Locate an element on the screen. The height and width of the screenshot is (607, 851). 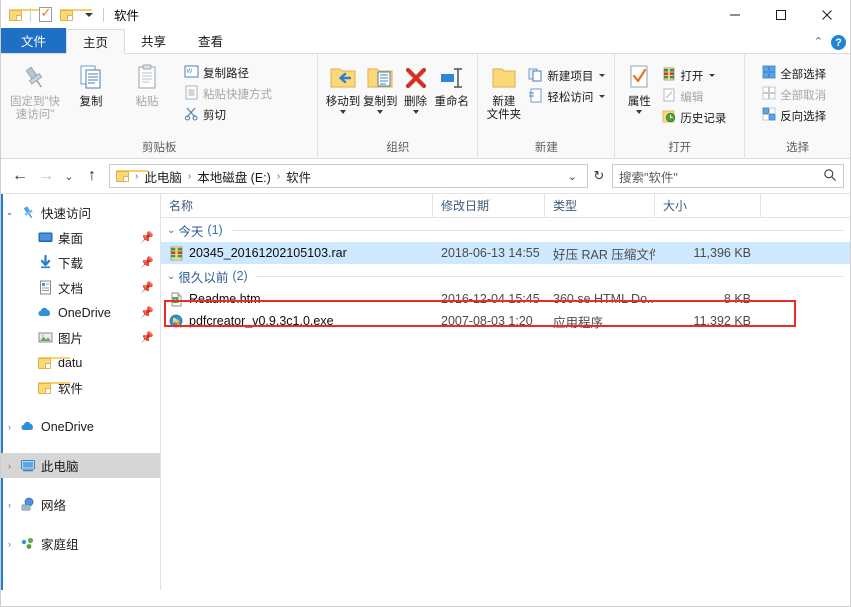
easy-access-button: 轻松访问 is located at coordinates (566, 96).